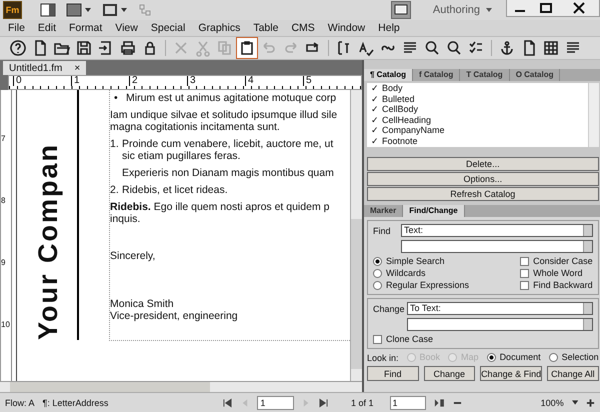 The width and height of the screenshot is (600, 412). What do you see at coordinates (3, 263) in the screenshot?
I see `ruler-number: 9` at bounding box center [3, 263].